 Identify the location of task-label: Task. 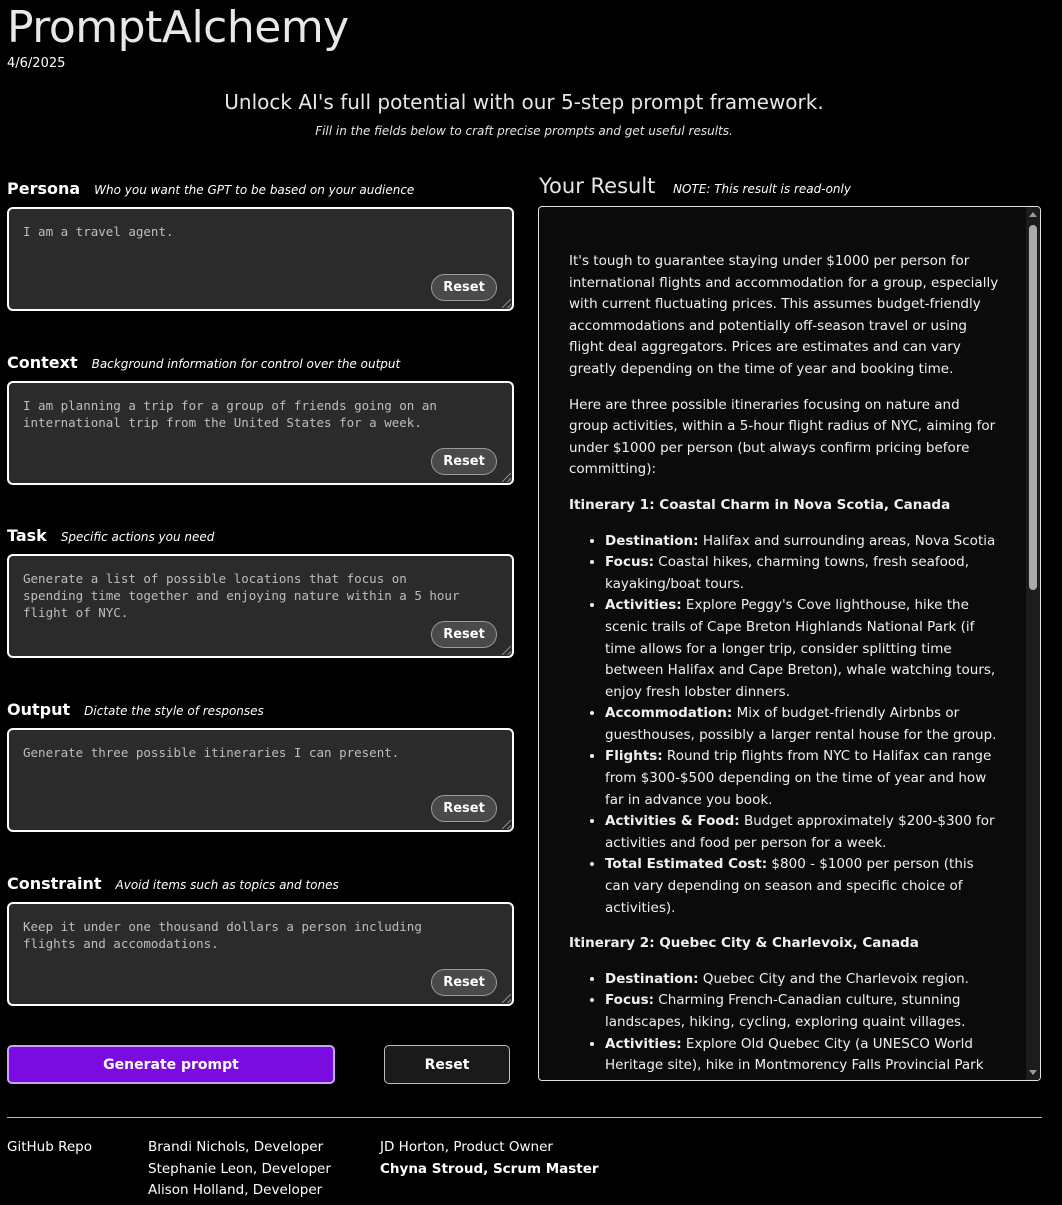
(27, 535).